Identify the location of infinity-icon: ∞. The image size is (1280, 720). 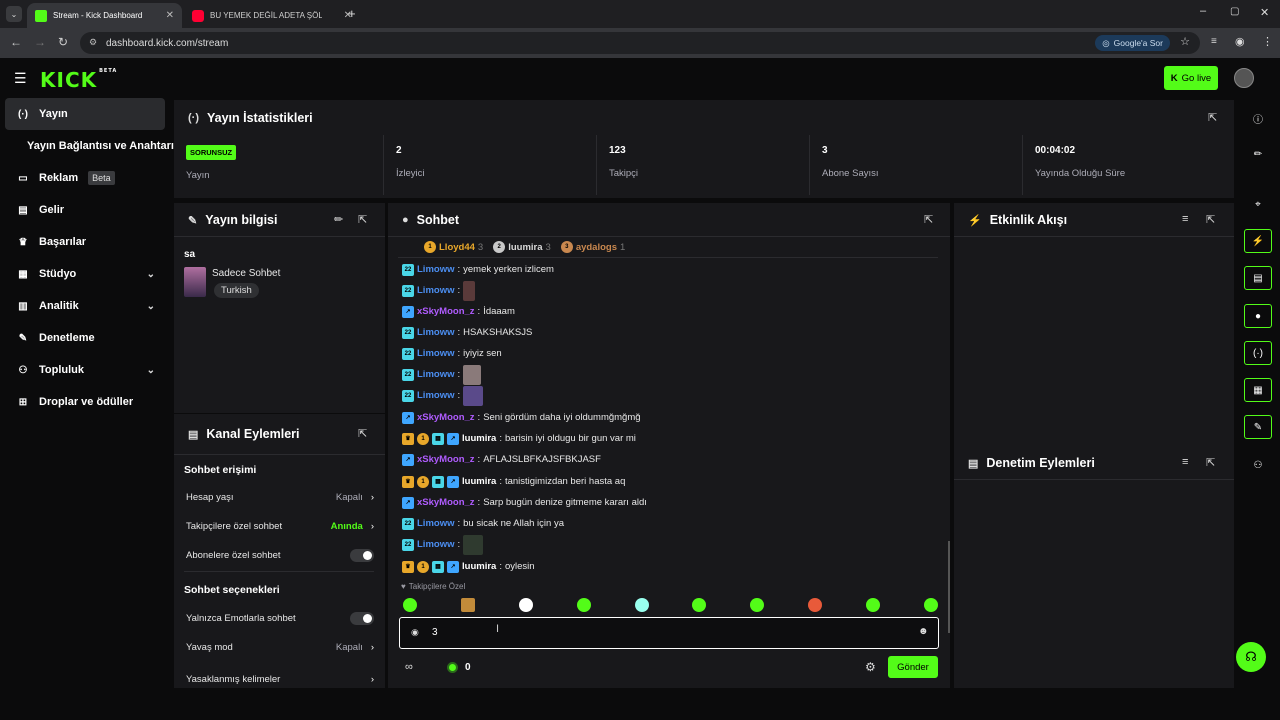
(409, 667).